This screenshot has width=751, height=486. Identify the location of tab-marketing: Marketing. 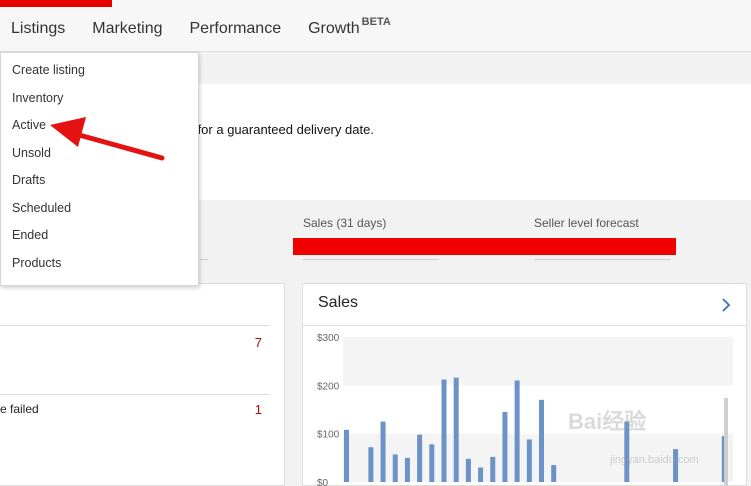
(127, 29).